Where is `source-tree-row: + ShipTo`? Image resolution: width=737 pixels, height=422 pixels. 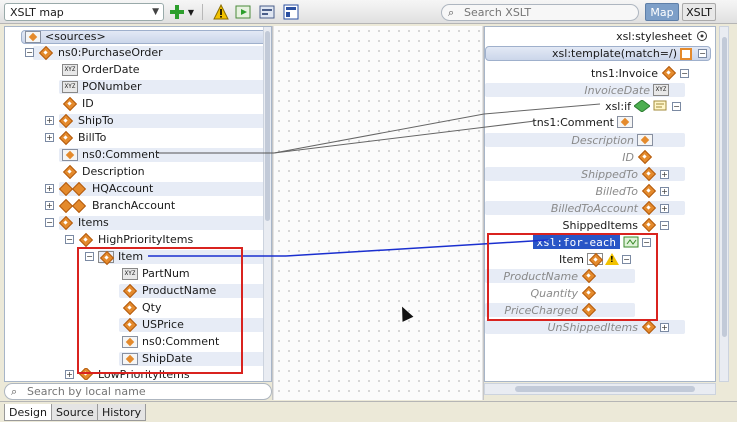 source-tree-row: + ShipTo is located at coordinates (79, 120).